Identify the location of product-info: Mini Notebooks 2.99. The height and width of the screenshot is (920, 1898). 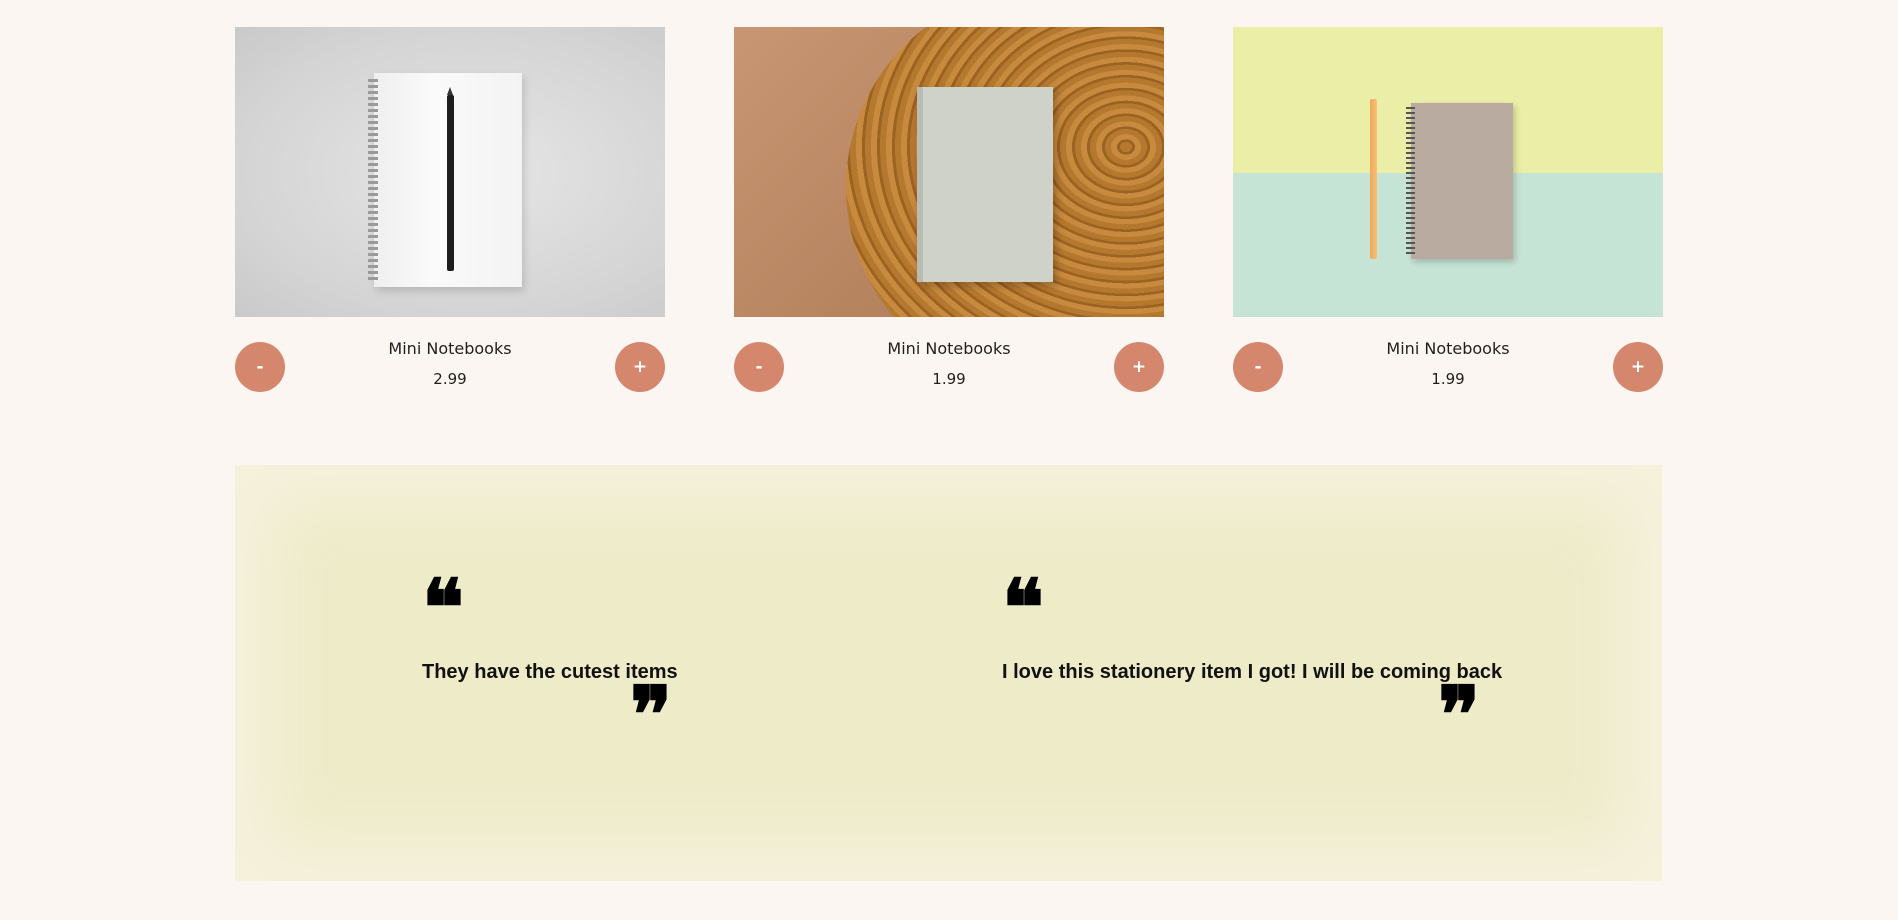
(450, 364).